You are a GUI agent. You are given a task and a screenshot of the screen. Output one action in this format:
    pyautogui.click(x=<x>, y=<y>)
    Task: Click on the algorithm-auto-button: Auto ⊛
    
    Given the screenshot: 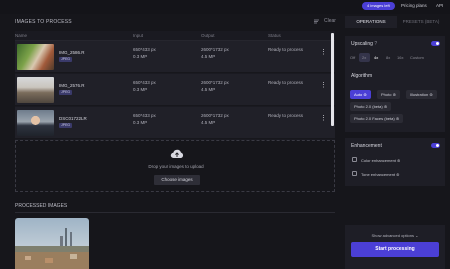 What is the action you would take?
    pyautogui.click(x=360, y=94)
    